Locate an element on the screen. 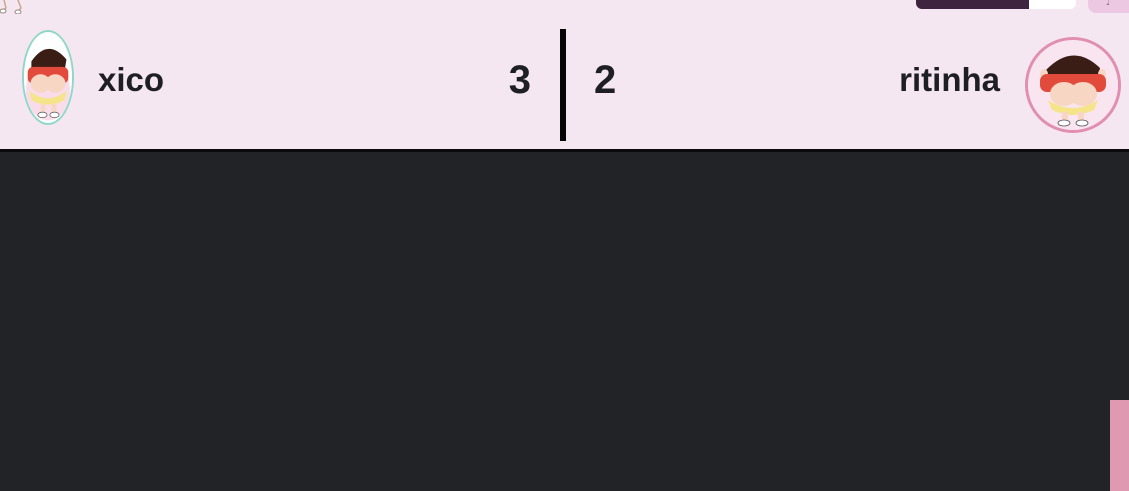 The height and width of the screenshot is (491, 1129). tab-icon: ♩ is located at coordinates (1108, 4).